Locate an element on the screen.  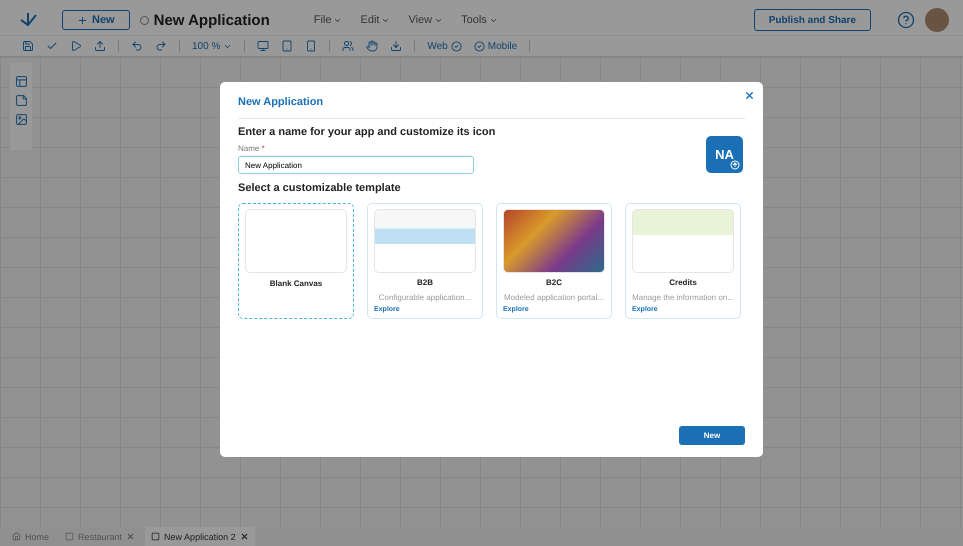
menu-item: Tools is located at coordinates (479, 20).